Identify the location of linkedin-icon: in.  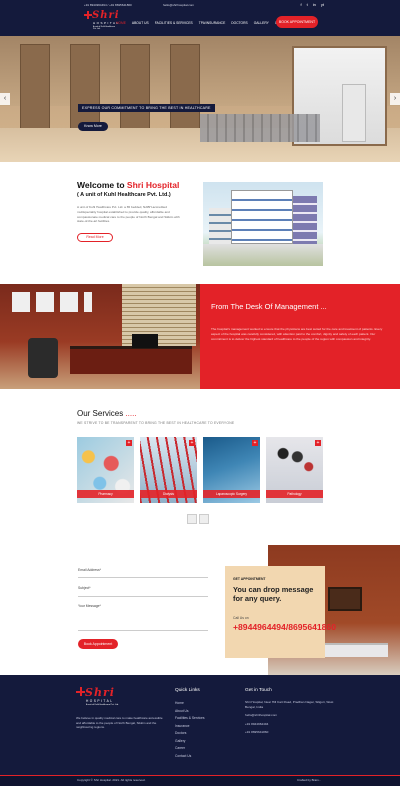
(314, 4).